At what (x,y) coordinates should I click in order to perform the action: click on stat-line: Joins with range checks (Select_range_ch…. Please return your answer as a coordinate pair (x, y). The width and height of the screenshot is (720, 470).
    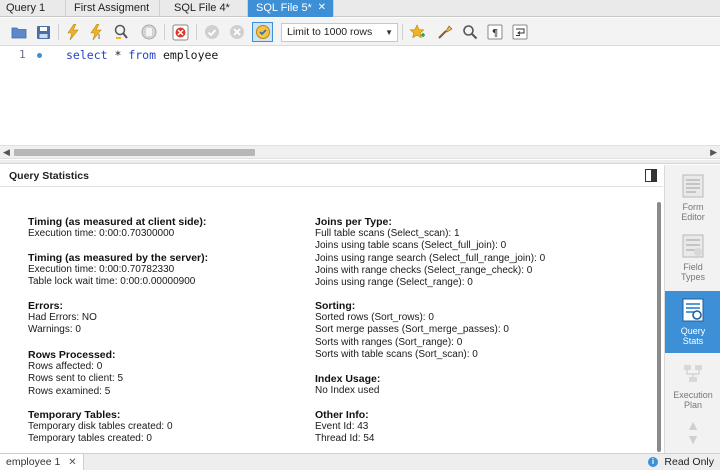
    Looking at the image, I should click on (424, 270).